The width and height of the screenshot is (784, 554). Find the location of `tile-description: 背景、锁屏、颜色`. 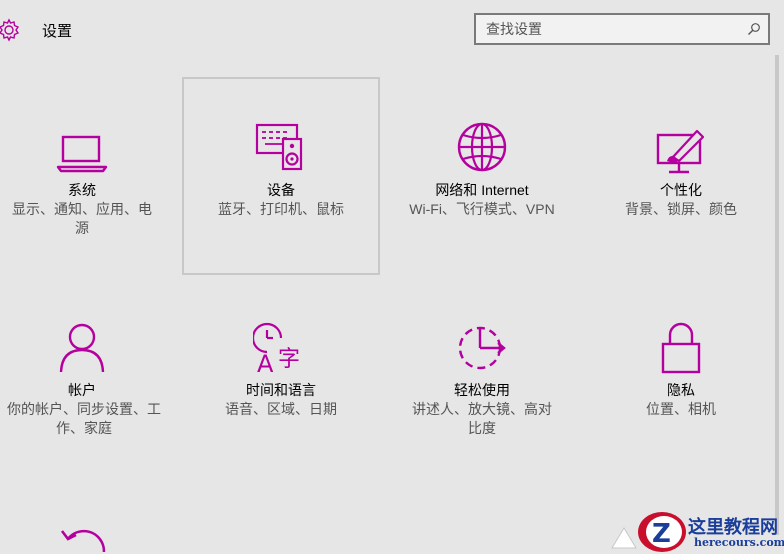

tile-description: 背景、锁屏、颜色 is located at coordinates (681, 209).